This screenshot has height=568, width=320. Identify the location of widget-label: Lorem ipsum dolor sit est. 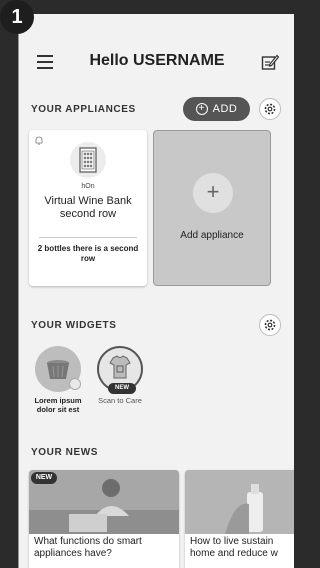
(58, 405).